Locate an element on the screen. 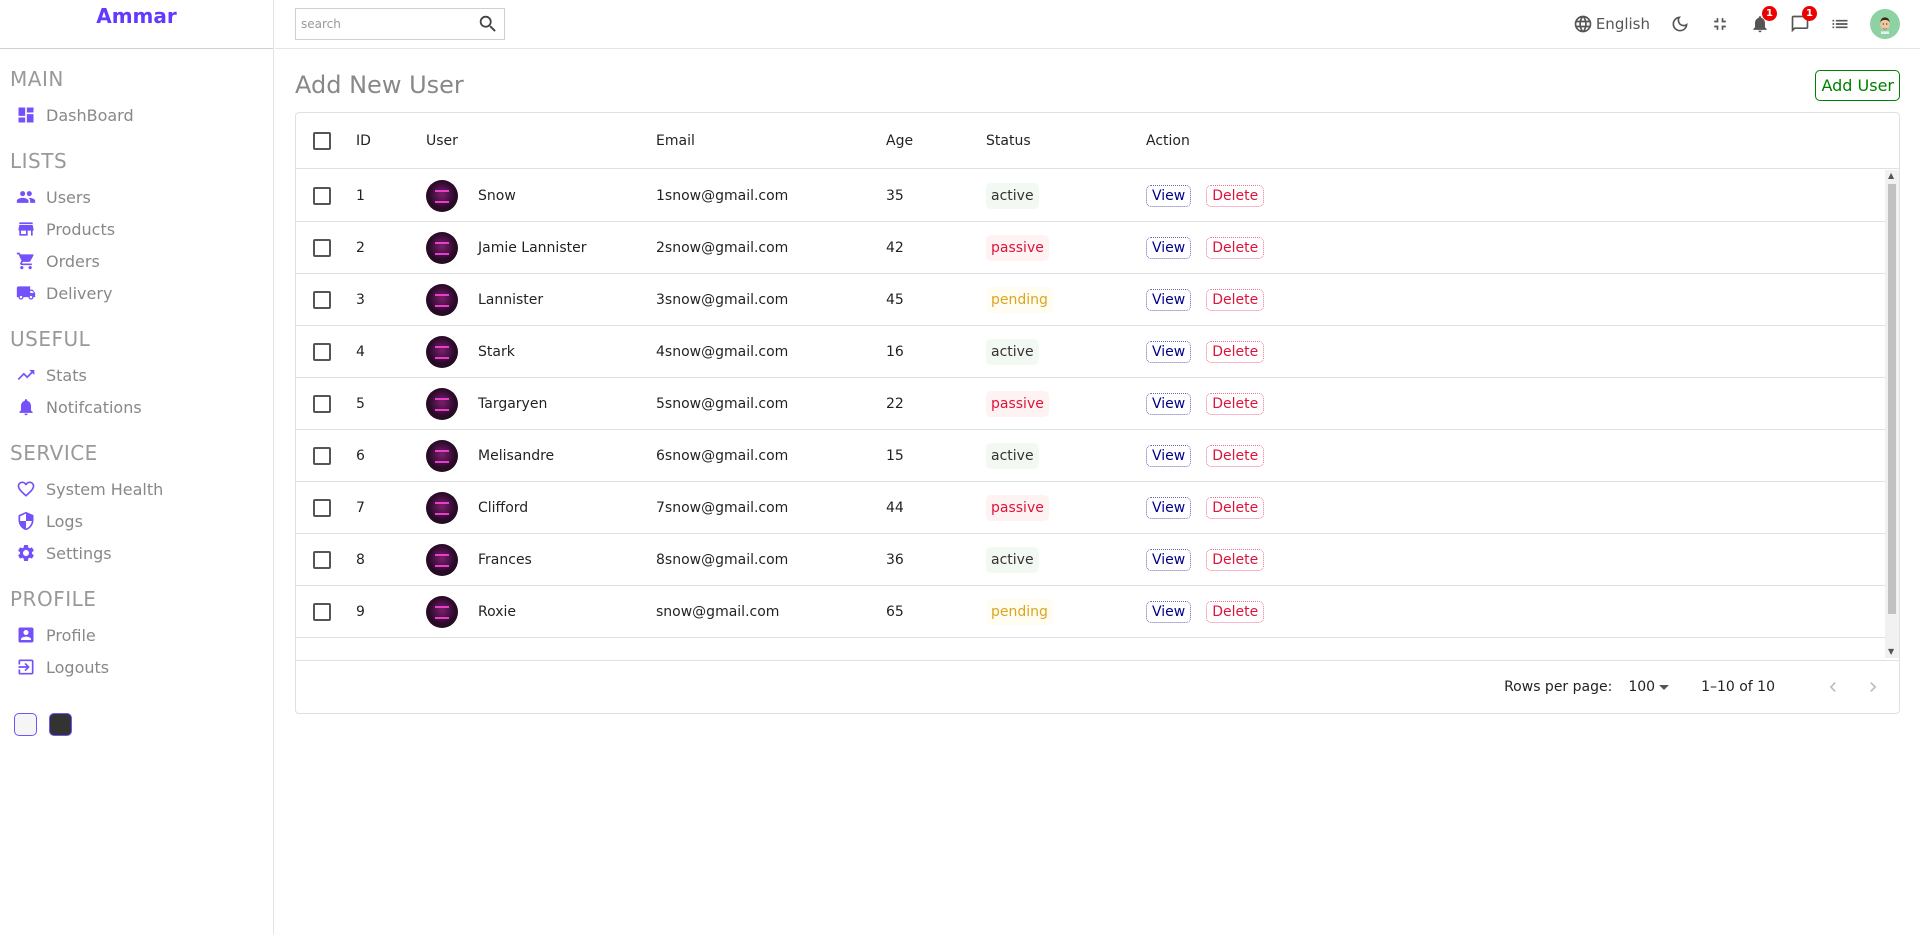  scroll-up-arrow-icon: ▲ is located at coordinates (1891, 176).